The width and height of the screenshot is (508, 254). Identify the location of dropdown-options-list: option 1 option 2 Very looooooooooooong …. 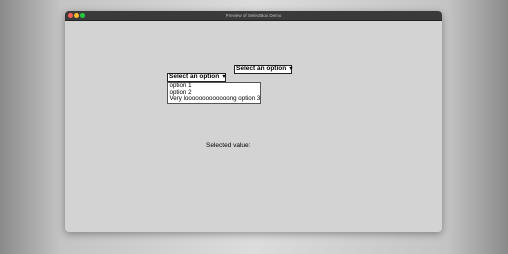
(214, 93).